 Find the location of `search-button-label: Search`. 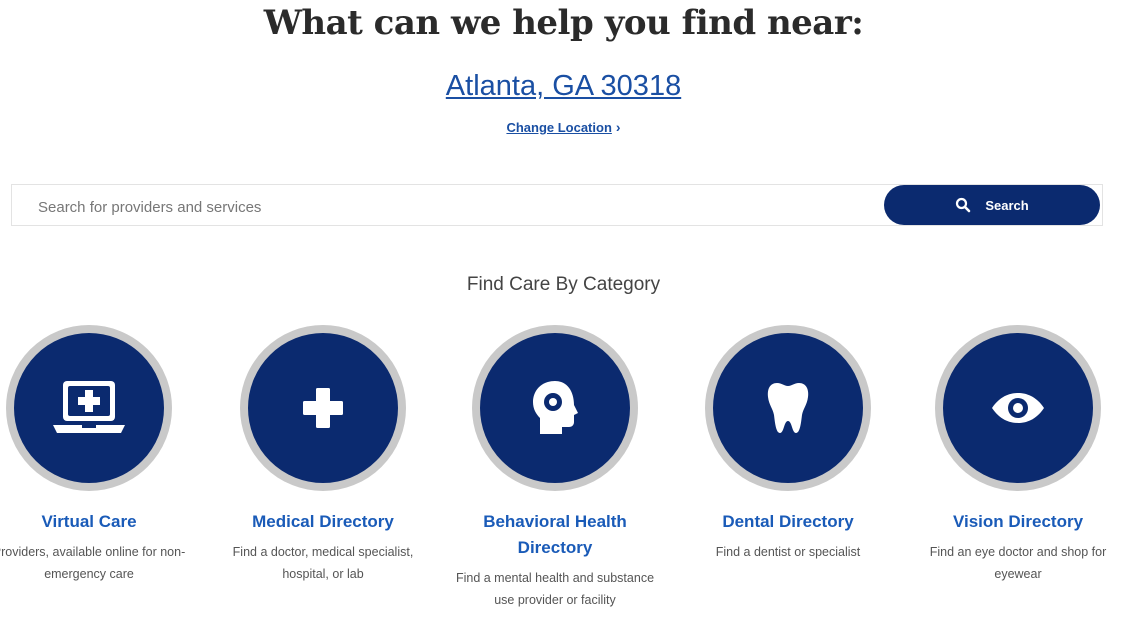

search-button-label: Search is located at coordinates (1007, 205).